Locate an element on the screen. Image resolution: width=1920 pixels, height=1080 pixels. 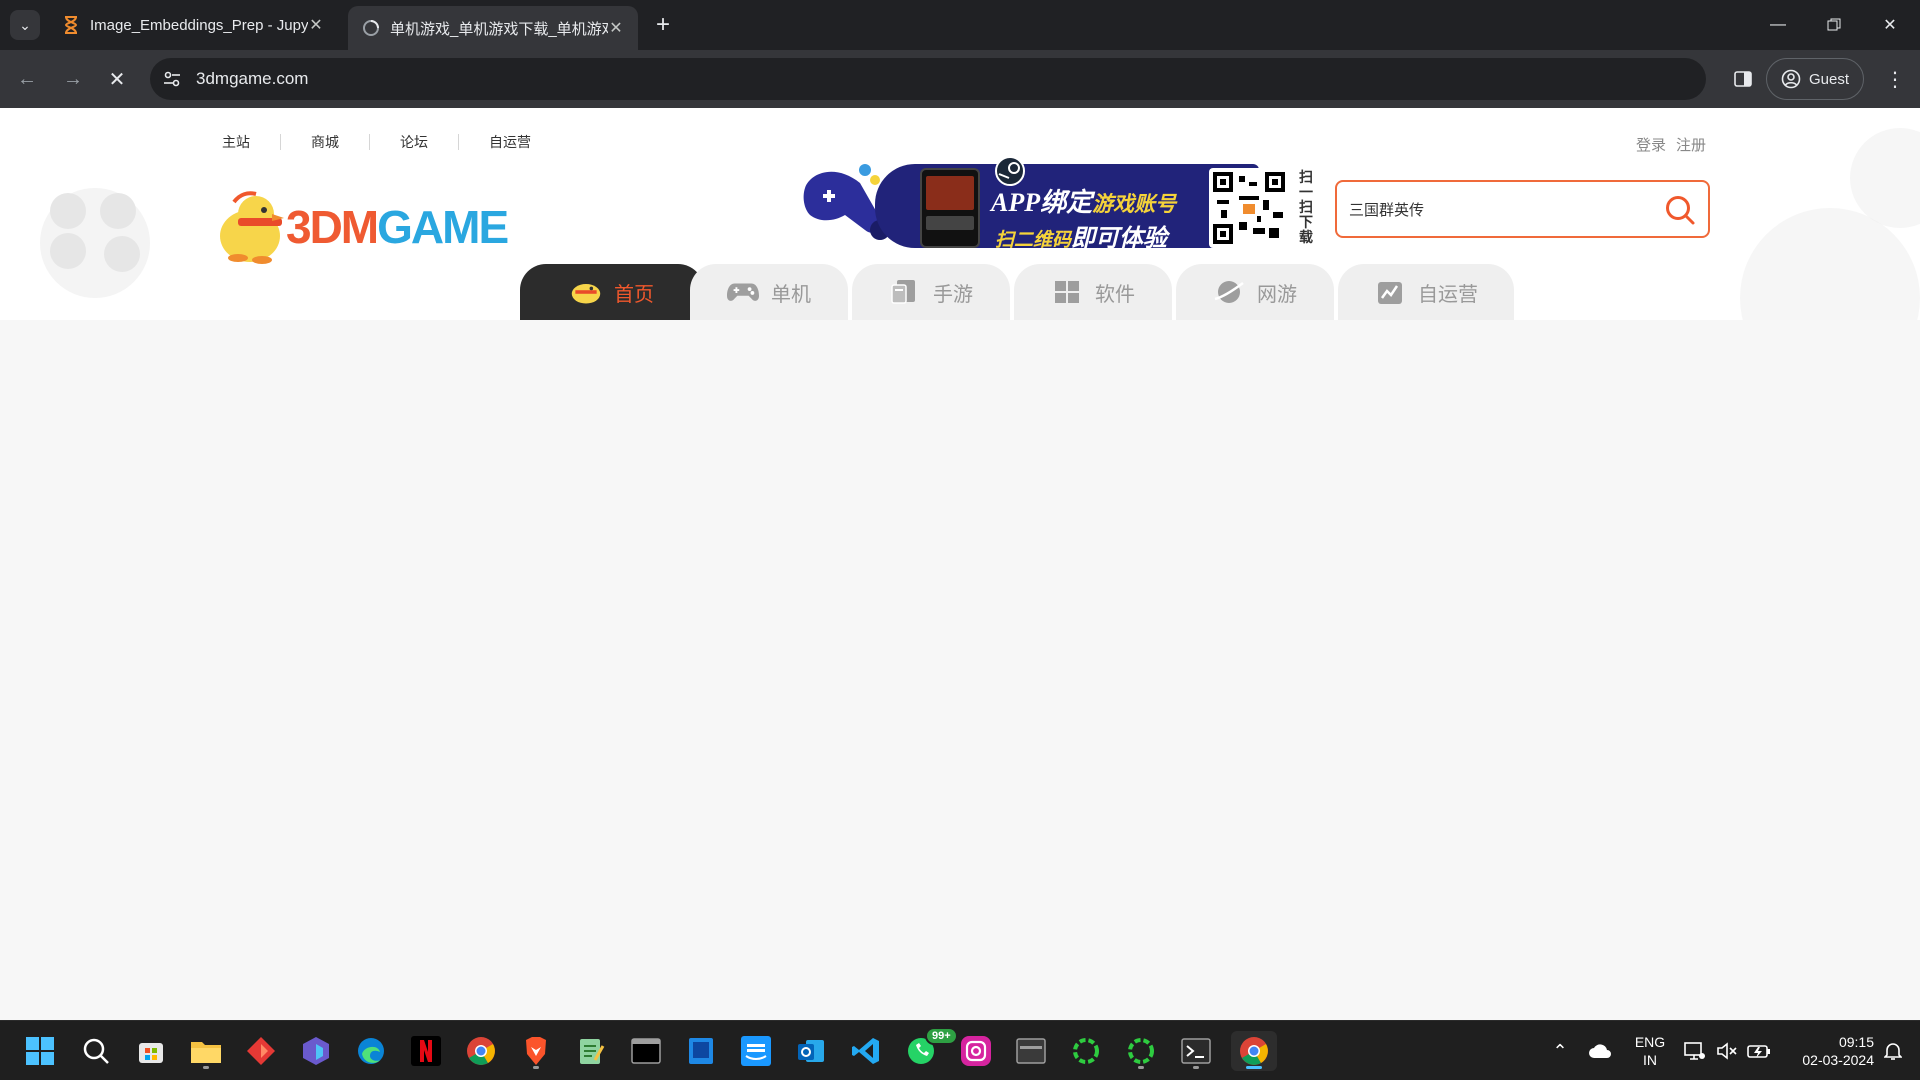
topnav-mall: 商城 is located at coordinates (325, 142).